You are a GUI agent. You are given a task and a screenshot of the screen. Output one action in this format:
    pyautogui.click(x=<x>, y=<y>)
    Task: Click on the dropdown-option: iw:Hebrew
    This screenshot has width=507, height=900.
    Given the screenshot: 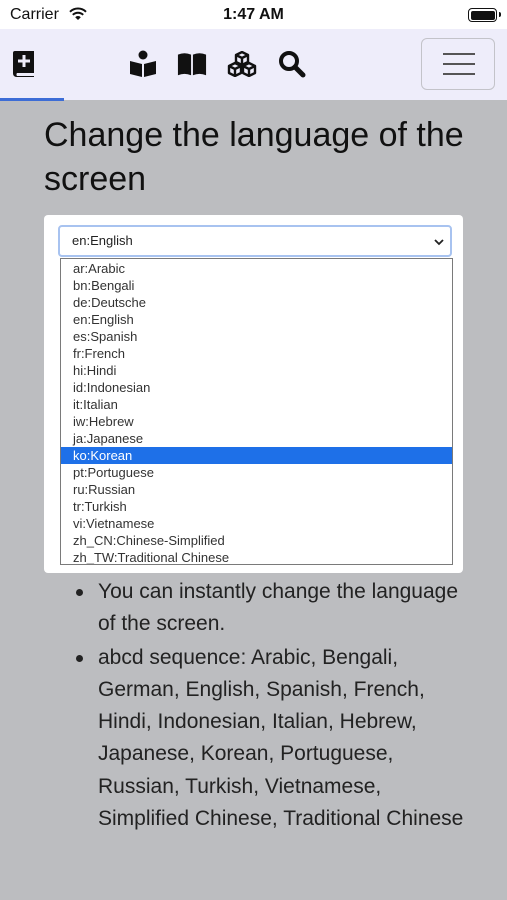 What is the action you would take?
    pyautogui.click(x=256, y=421)
    